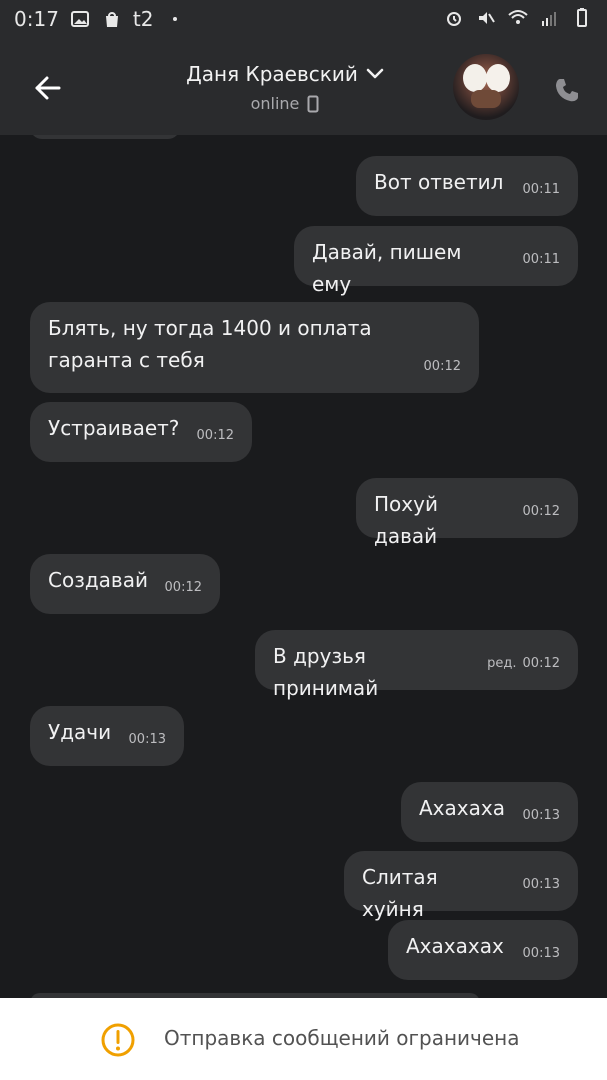  Describe the element at coordinates (285, 87) in the screenshot. I see `contact-title-button: Даня Краевский online` at that location.